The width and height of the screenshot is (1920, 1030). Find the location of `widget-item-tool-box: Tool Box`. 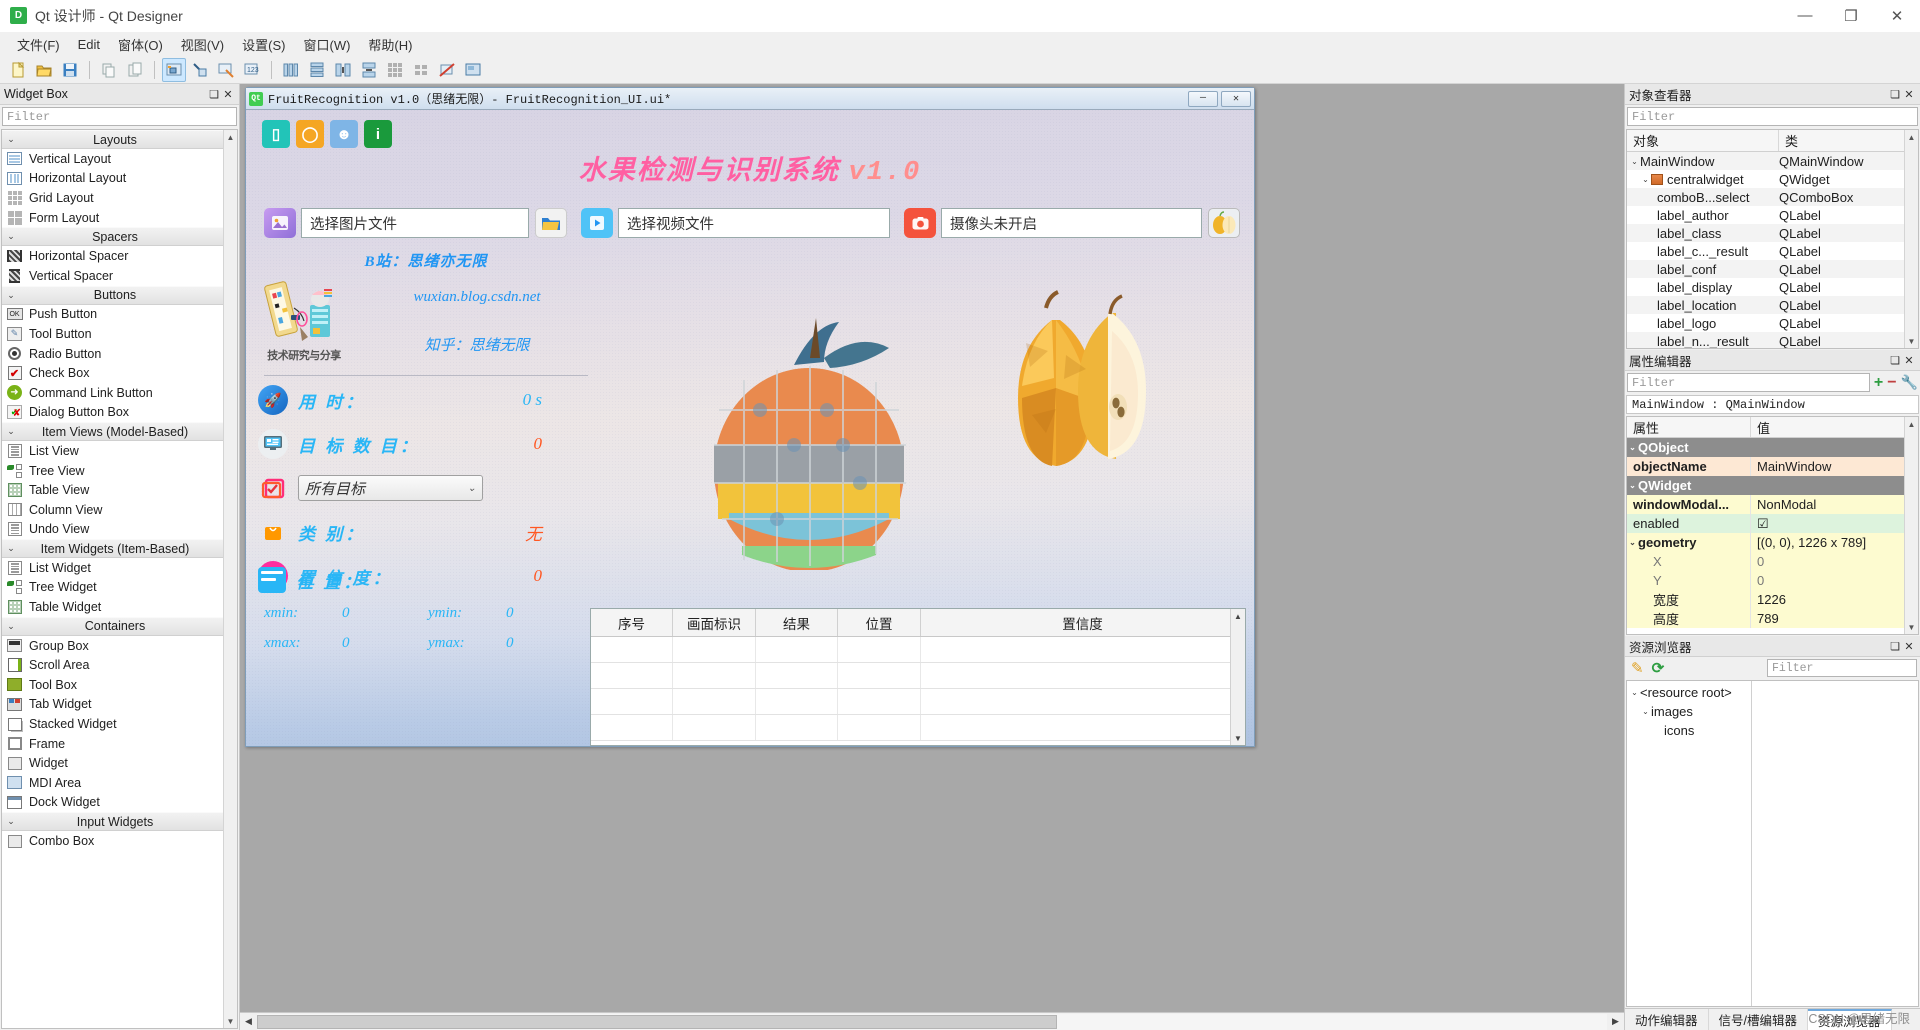

widget-item-tool-box: Tool Box is located at coordinates (115, 685).